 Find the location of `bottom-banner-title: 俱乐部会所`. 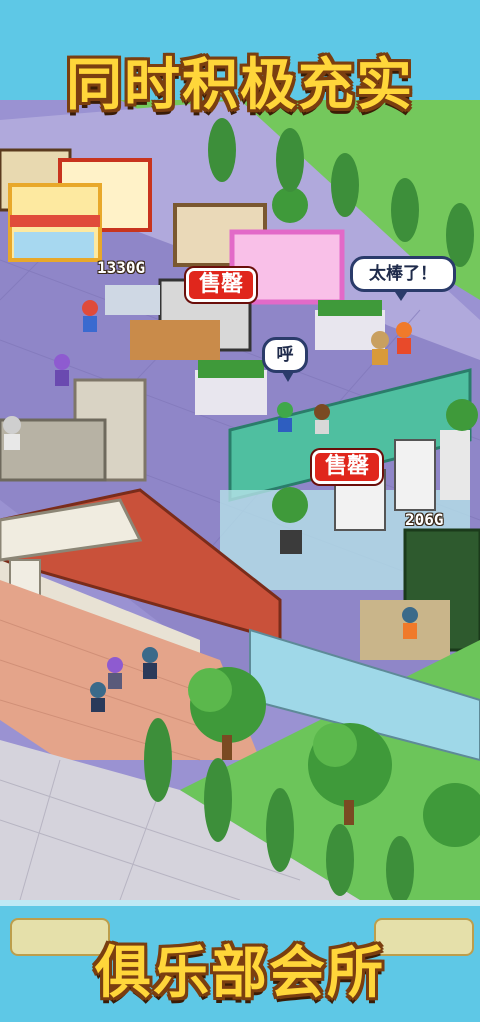

bottom-banner-title: 俱乐部会所 is located at coordinates (240, 973).